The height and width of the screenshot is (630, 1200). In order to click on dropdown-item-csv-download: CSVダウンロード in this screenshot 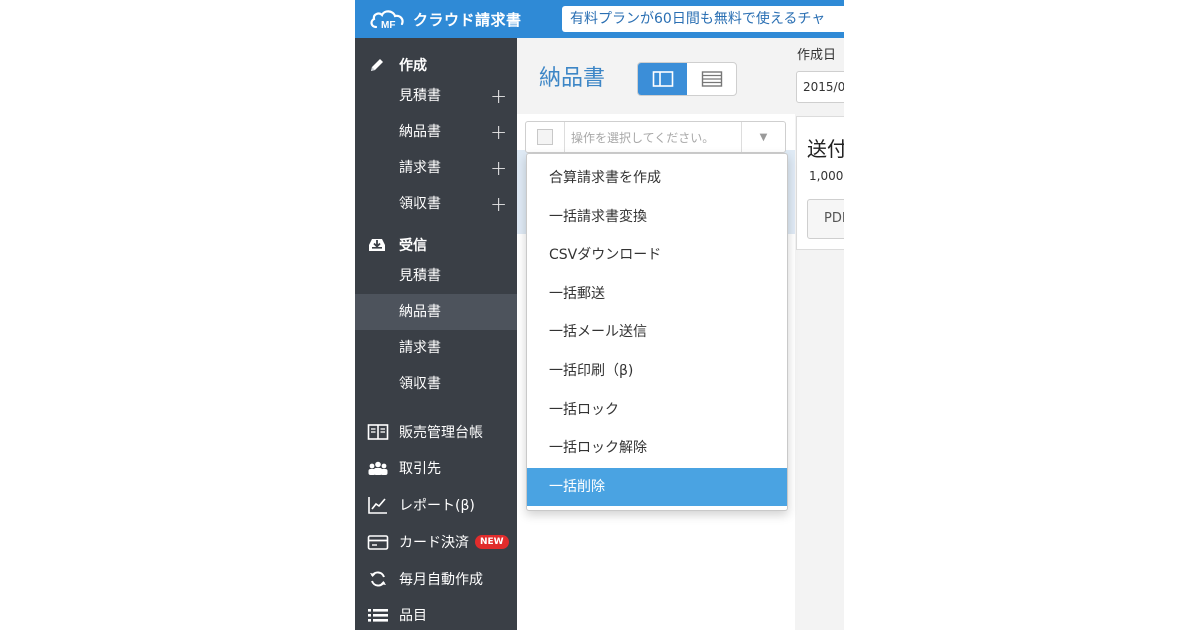, I will do `click(657, 255)`.